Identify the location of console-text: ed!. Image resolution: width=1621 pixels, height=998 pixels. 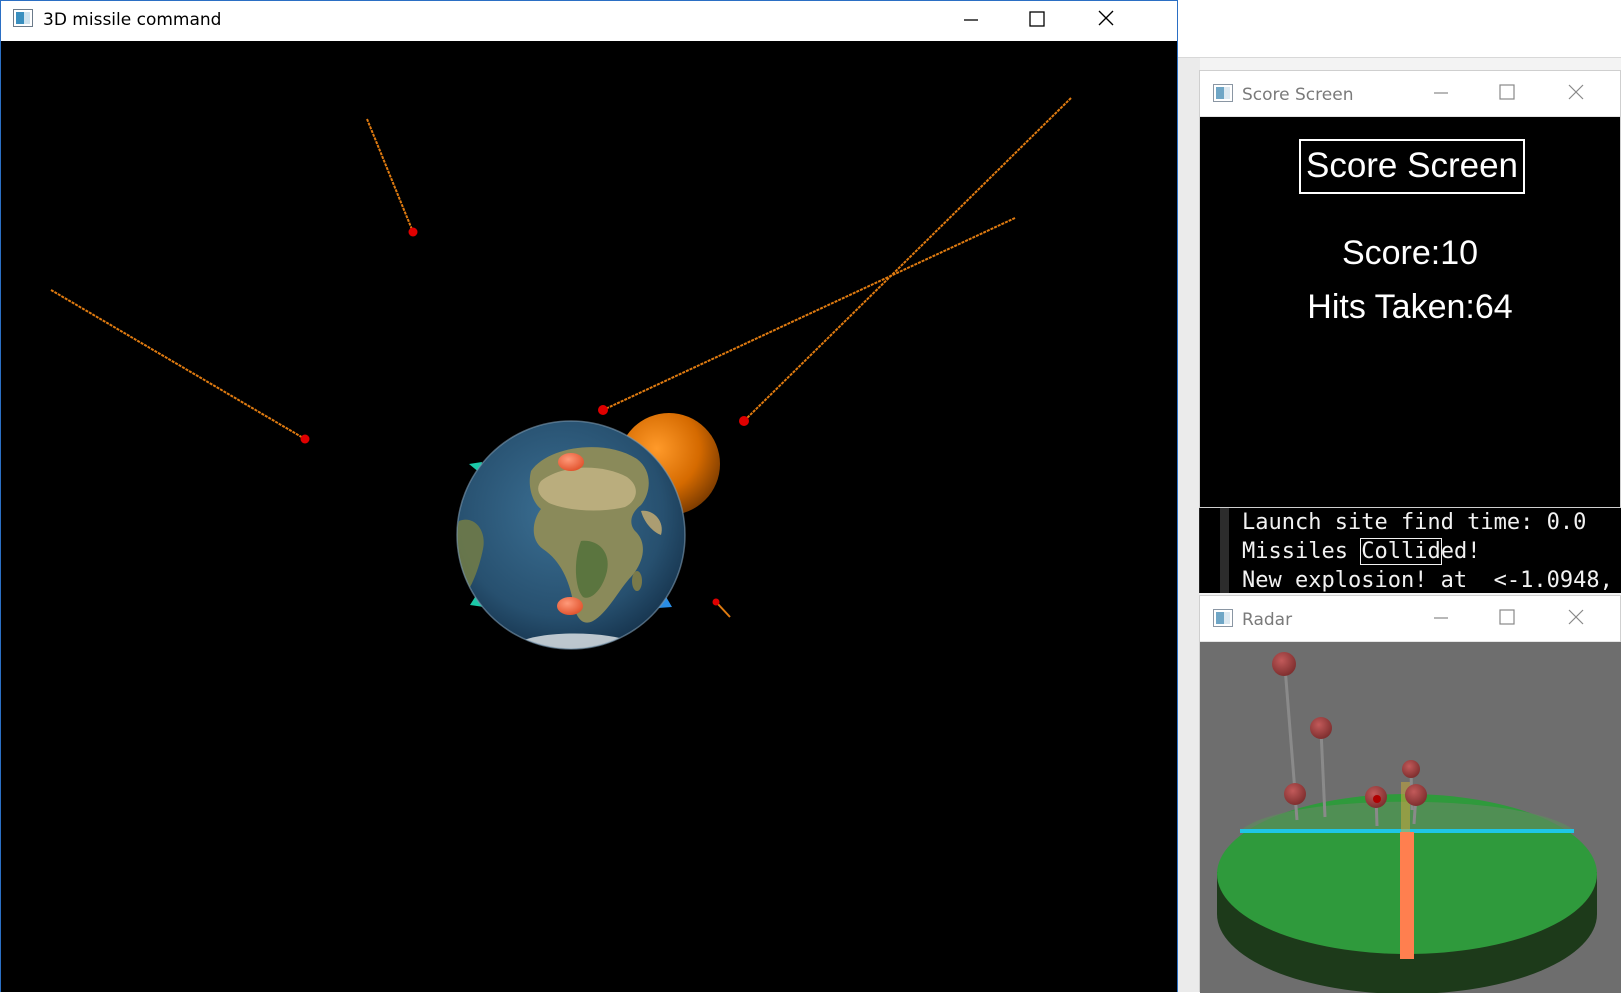
(1460, 551).